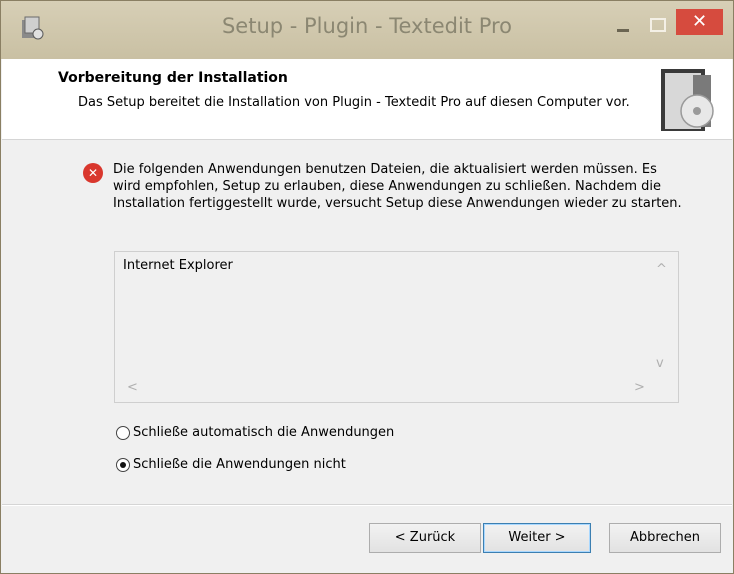  What do you see at coordinates (132, 387) in the screenshot?
I see `scroll-left-arrow-icon: <` at bounding box center [132, 387].